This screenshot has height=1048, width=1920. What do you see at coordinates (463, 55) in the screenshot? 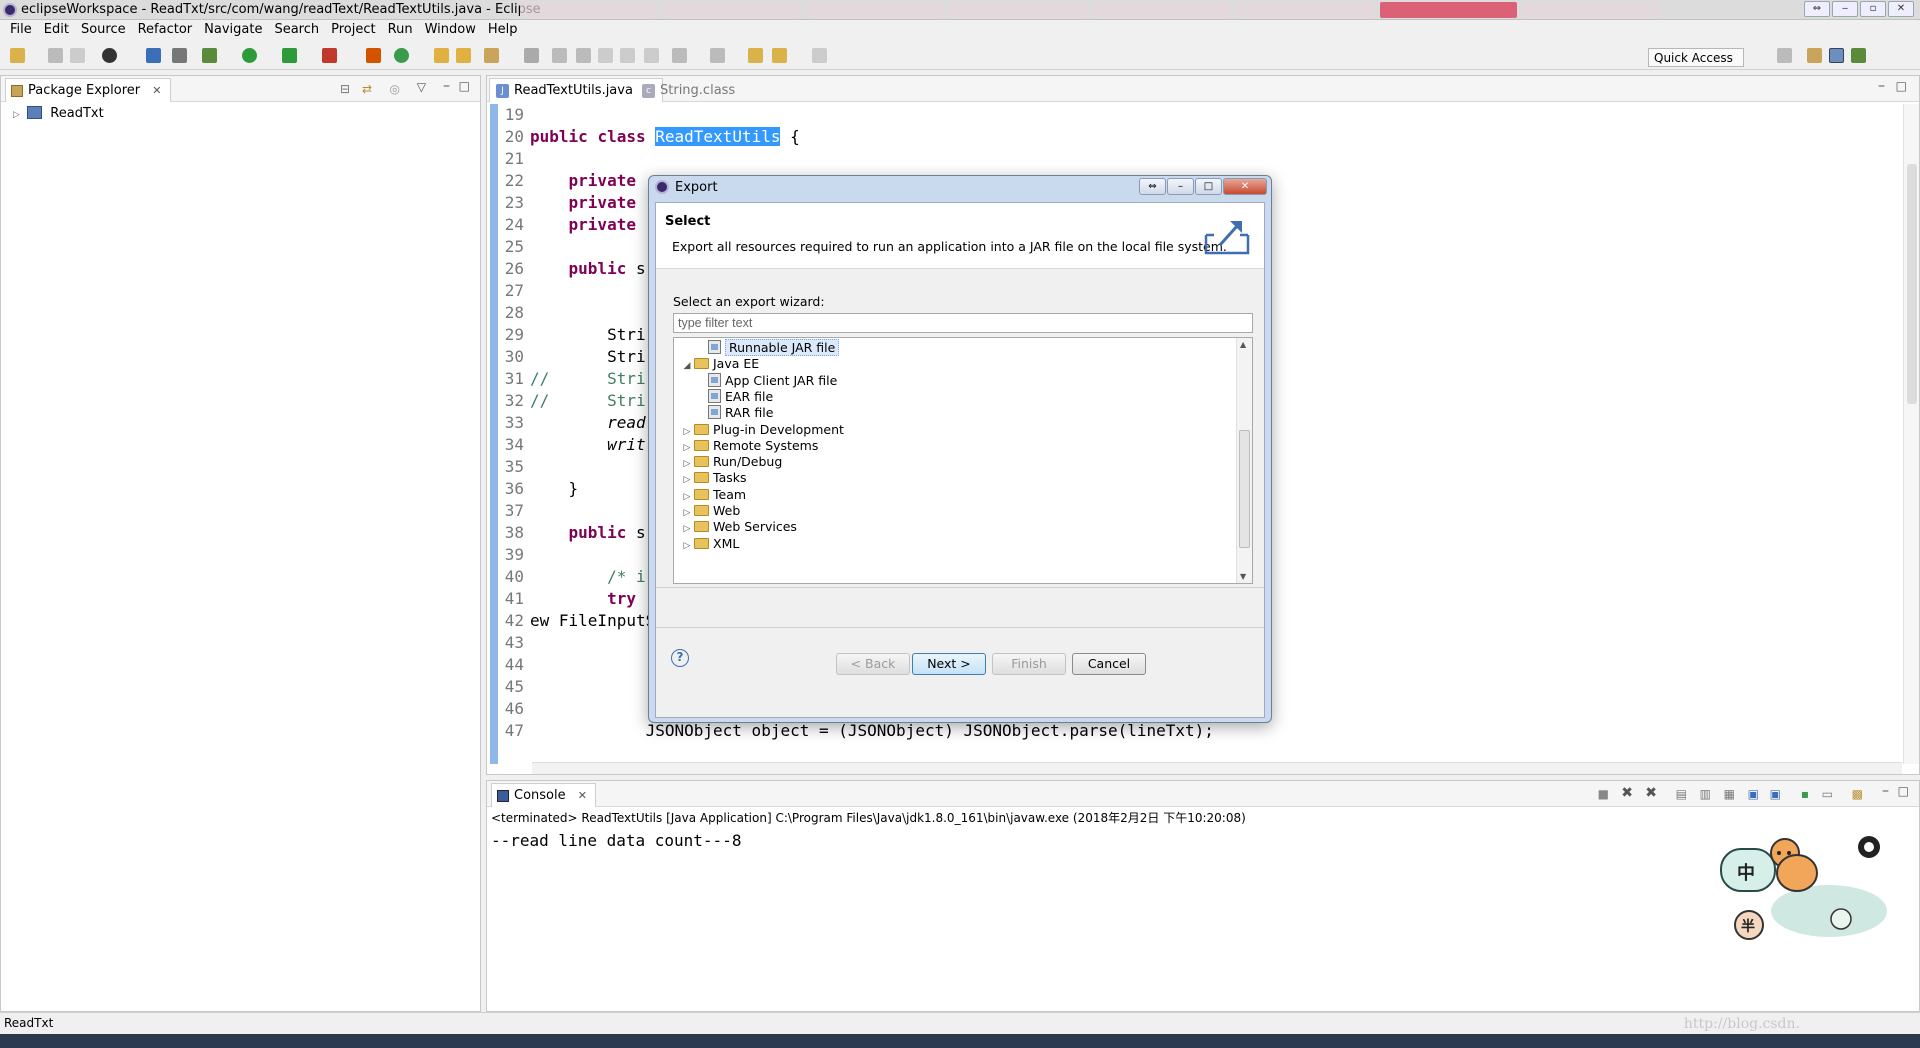
I see `open-folder-icon` at bounding box center [463, 55].